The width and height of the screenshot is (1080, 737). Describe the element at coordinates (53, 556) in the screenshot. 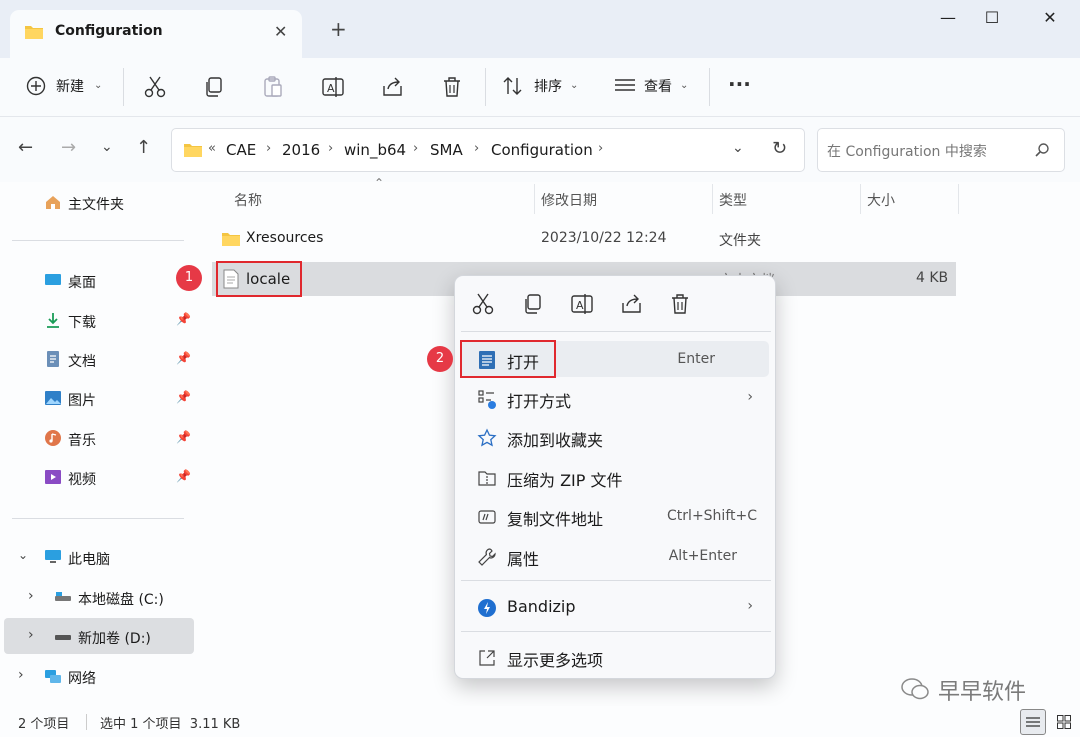

I see `computer-icon` at that location.